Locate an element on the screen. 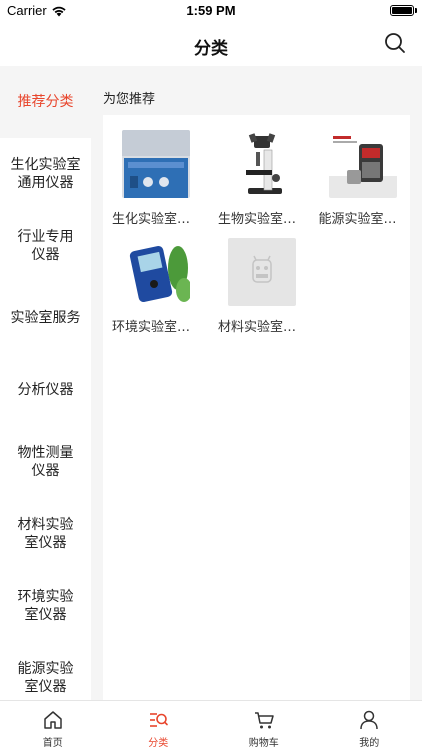  grid-item: 材料实验室仪器 is located at coordinates (262, 292).